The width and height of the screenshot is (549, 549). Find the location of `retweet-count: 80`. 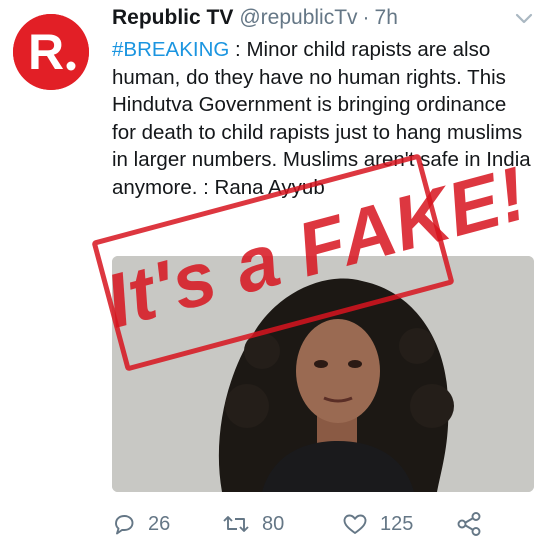

retweet-count: 80 is located at coordinates (273, 523).